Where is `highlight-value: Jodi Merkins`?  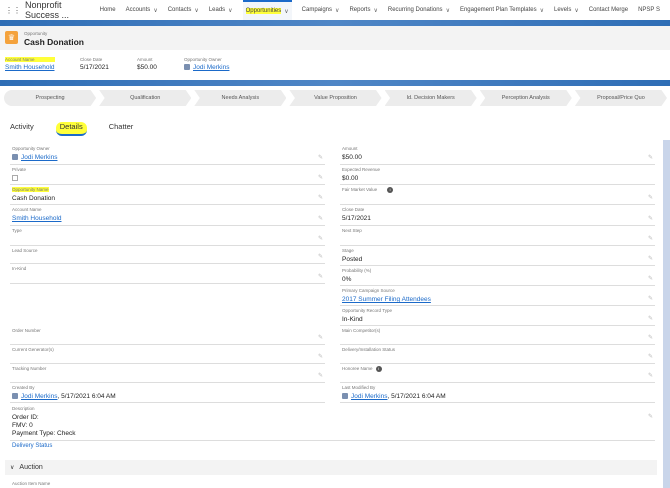 highlight-value: Jodi Merkins is located at coordinates (206, 67).